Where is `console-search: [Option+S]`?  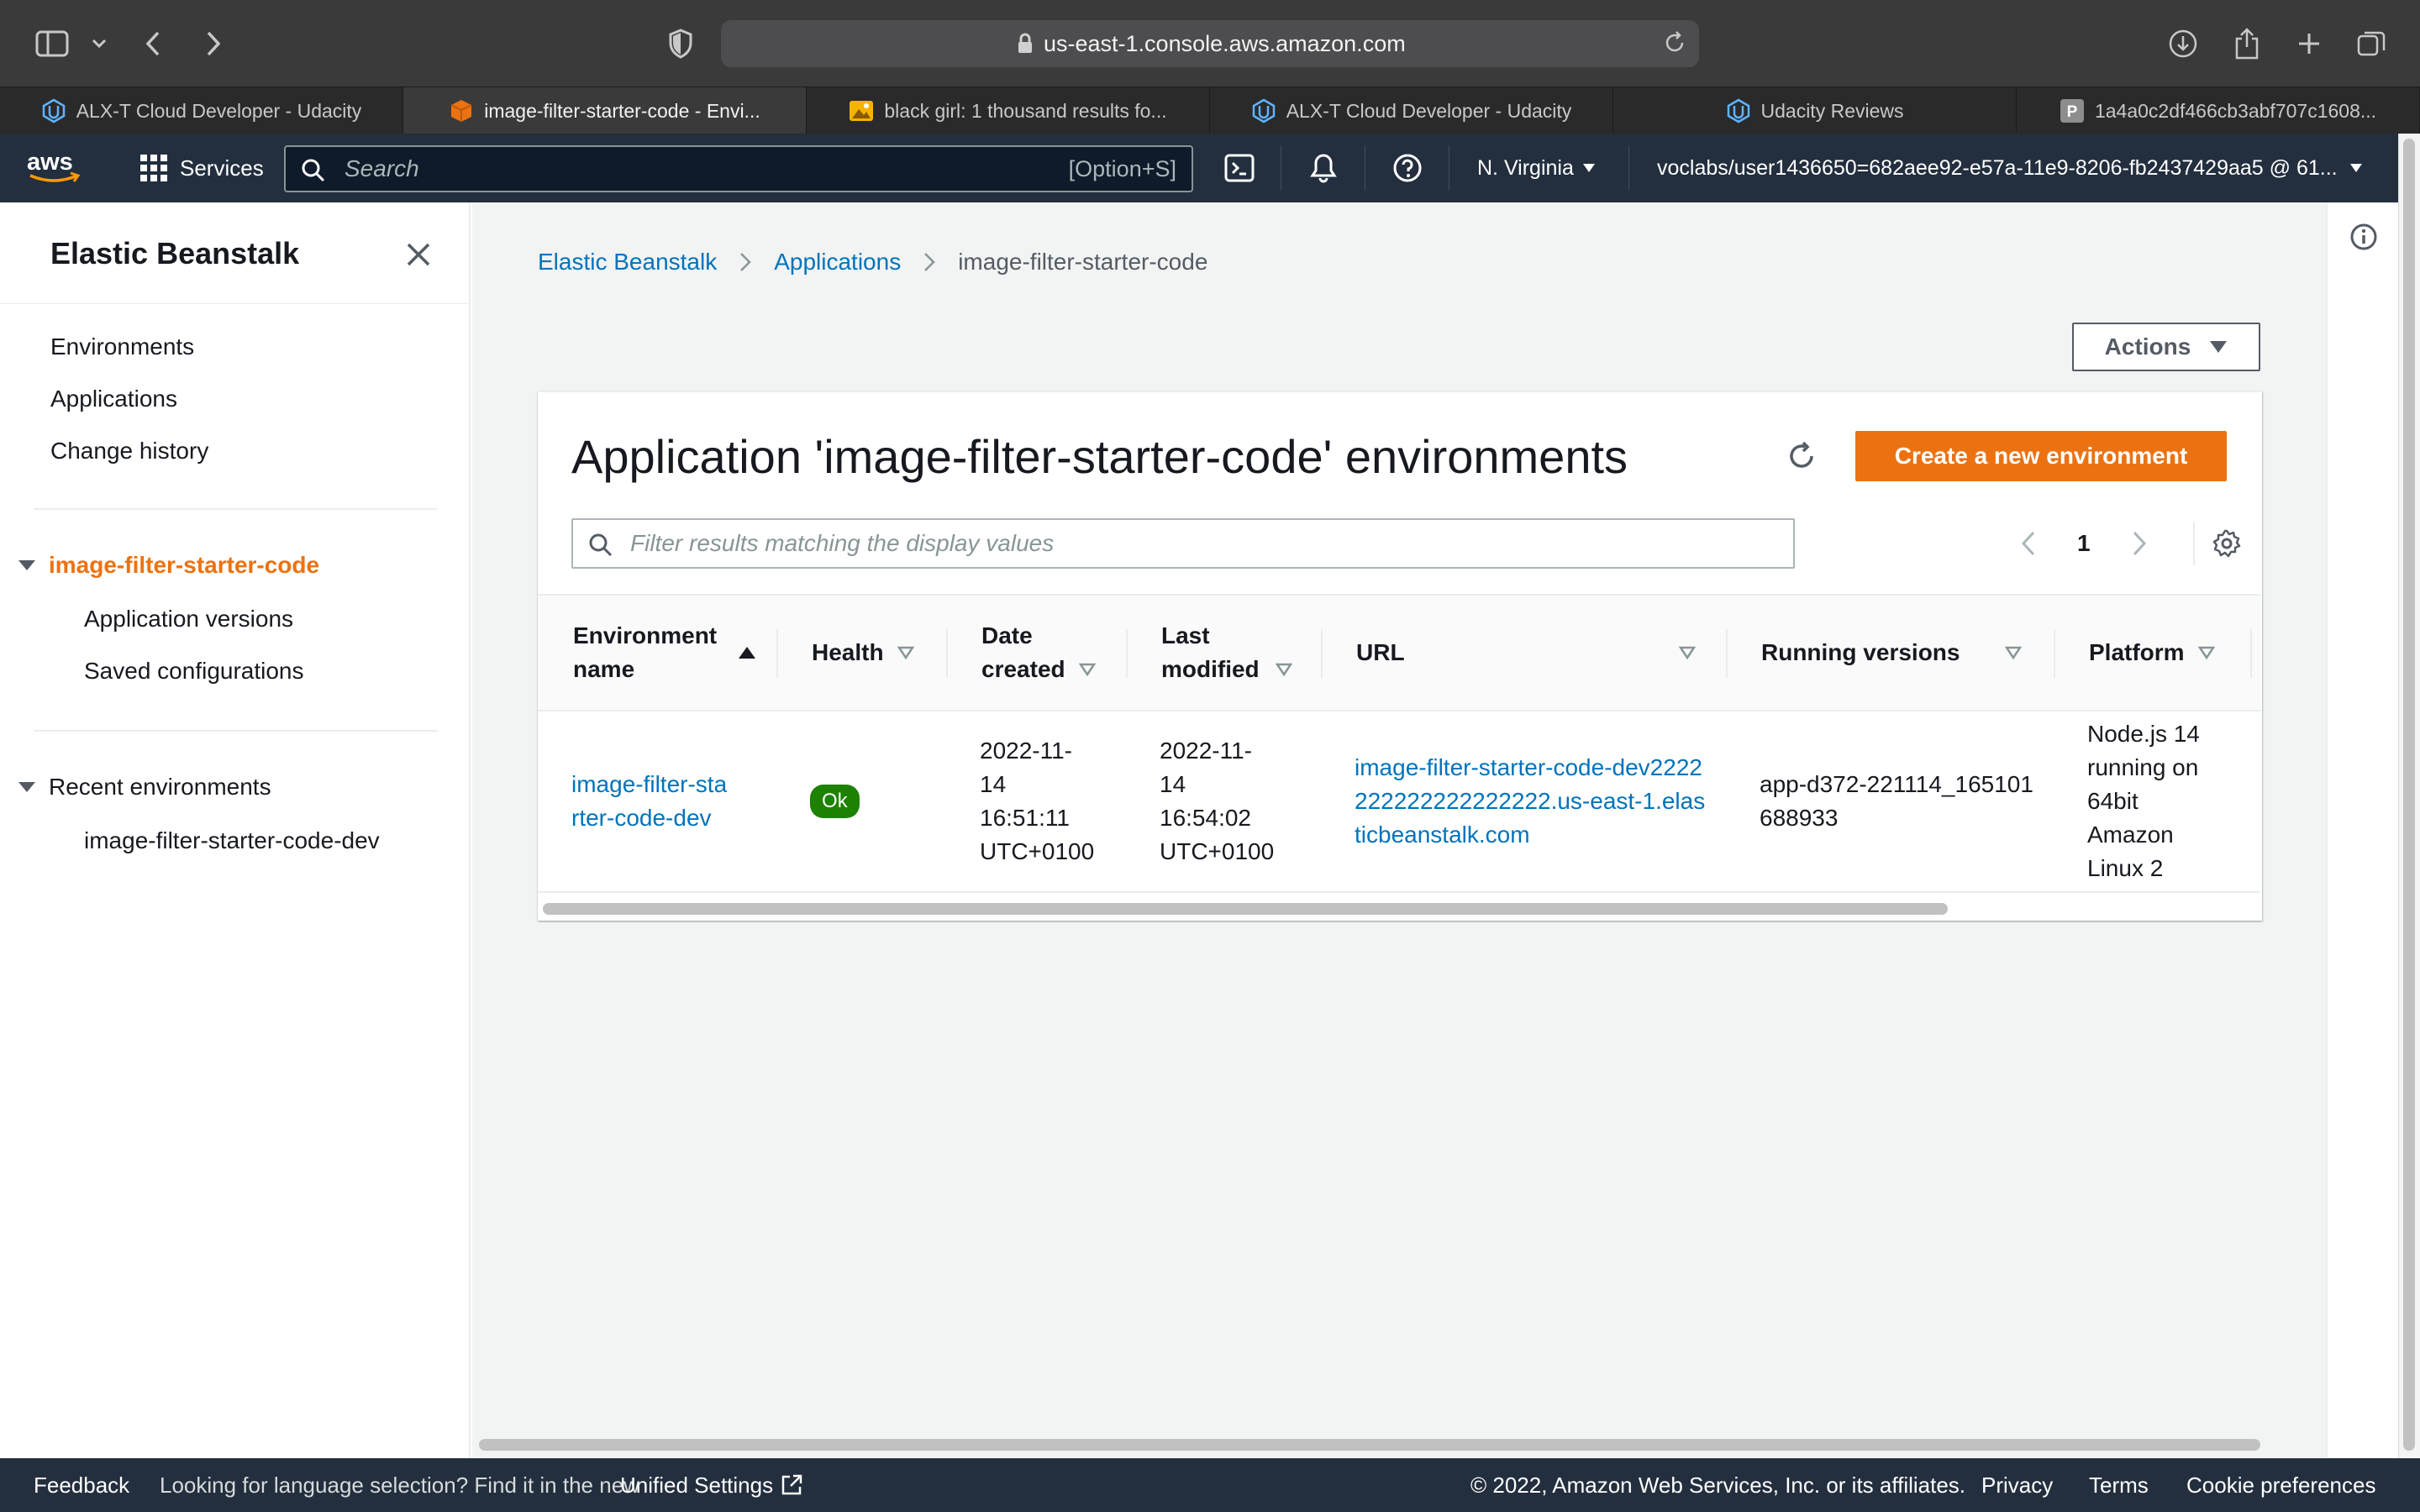 console-search: [Option+S] is located at coordinates (738, 168).